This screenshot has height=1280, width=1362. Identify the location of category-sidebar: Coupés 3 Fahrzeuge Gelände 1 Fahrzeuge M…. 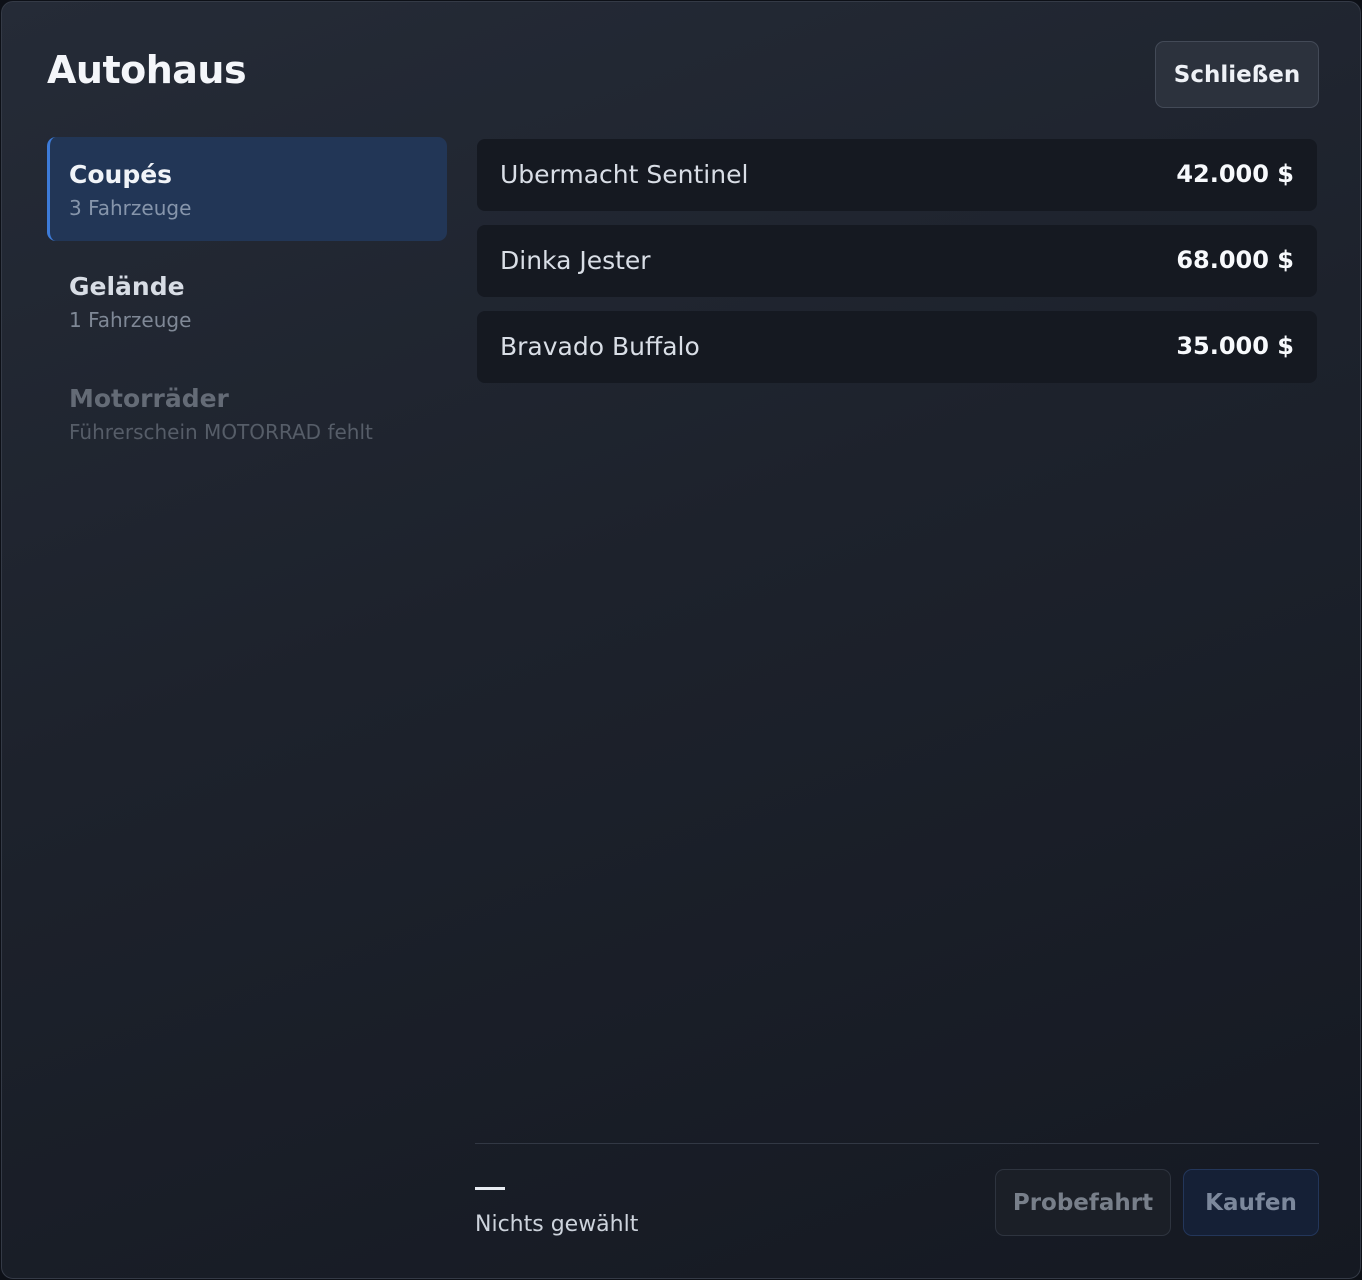
(247, 305).